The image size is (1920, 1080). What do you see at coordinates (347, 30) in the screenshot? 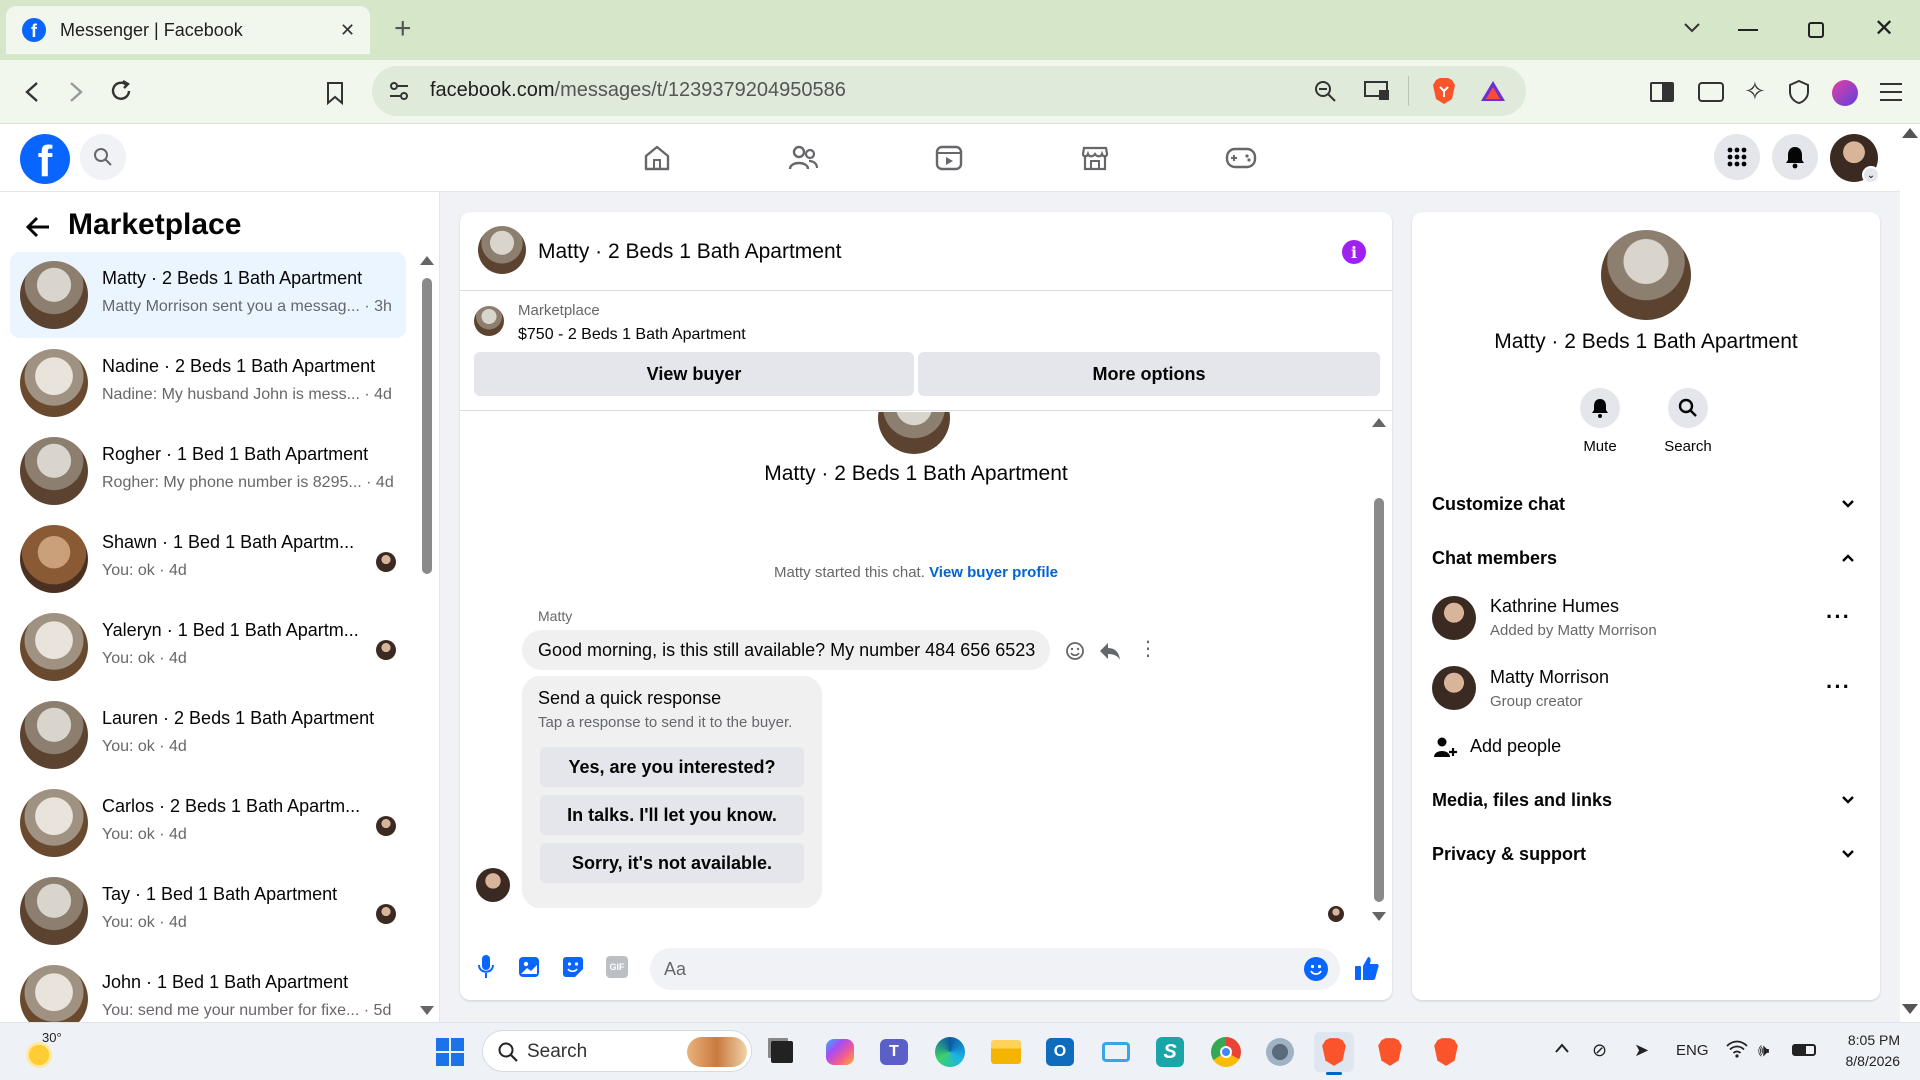
I see `tab-close-icon: ✕` at bounding box center [347, 30].